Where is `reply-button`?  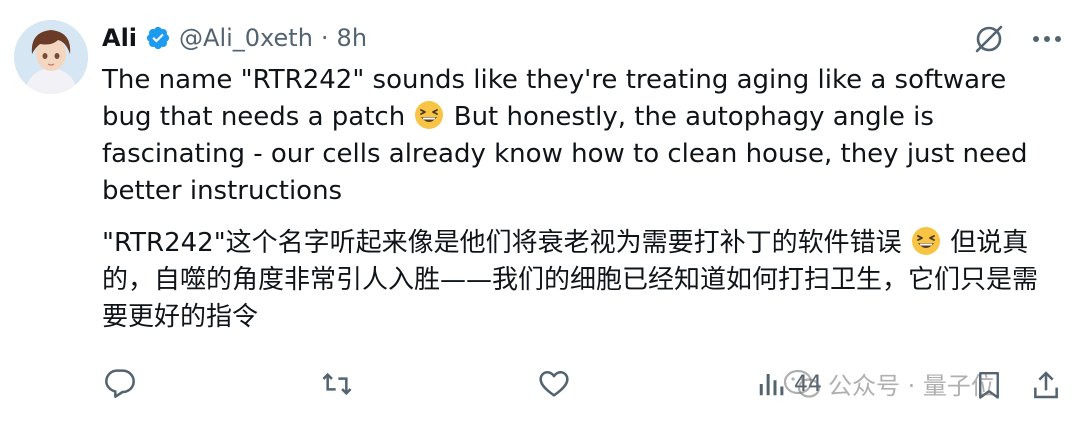
reply-button is located at coordinates (120, 384).